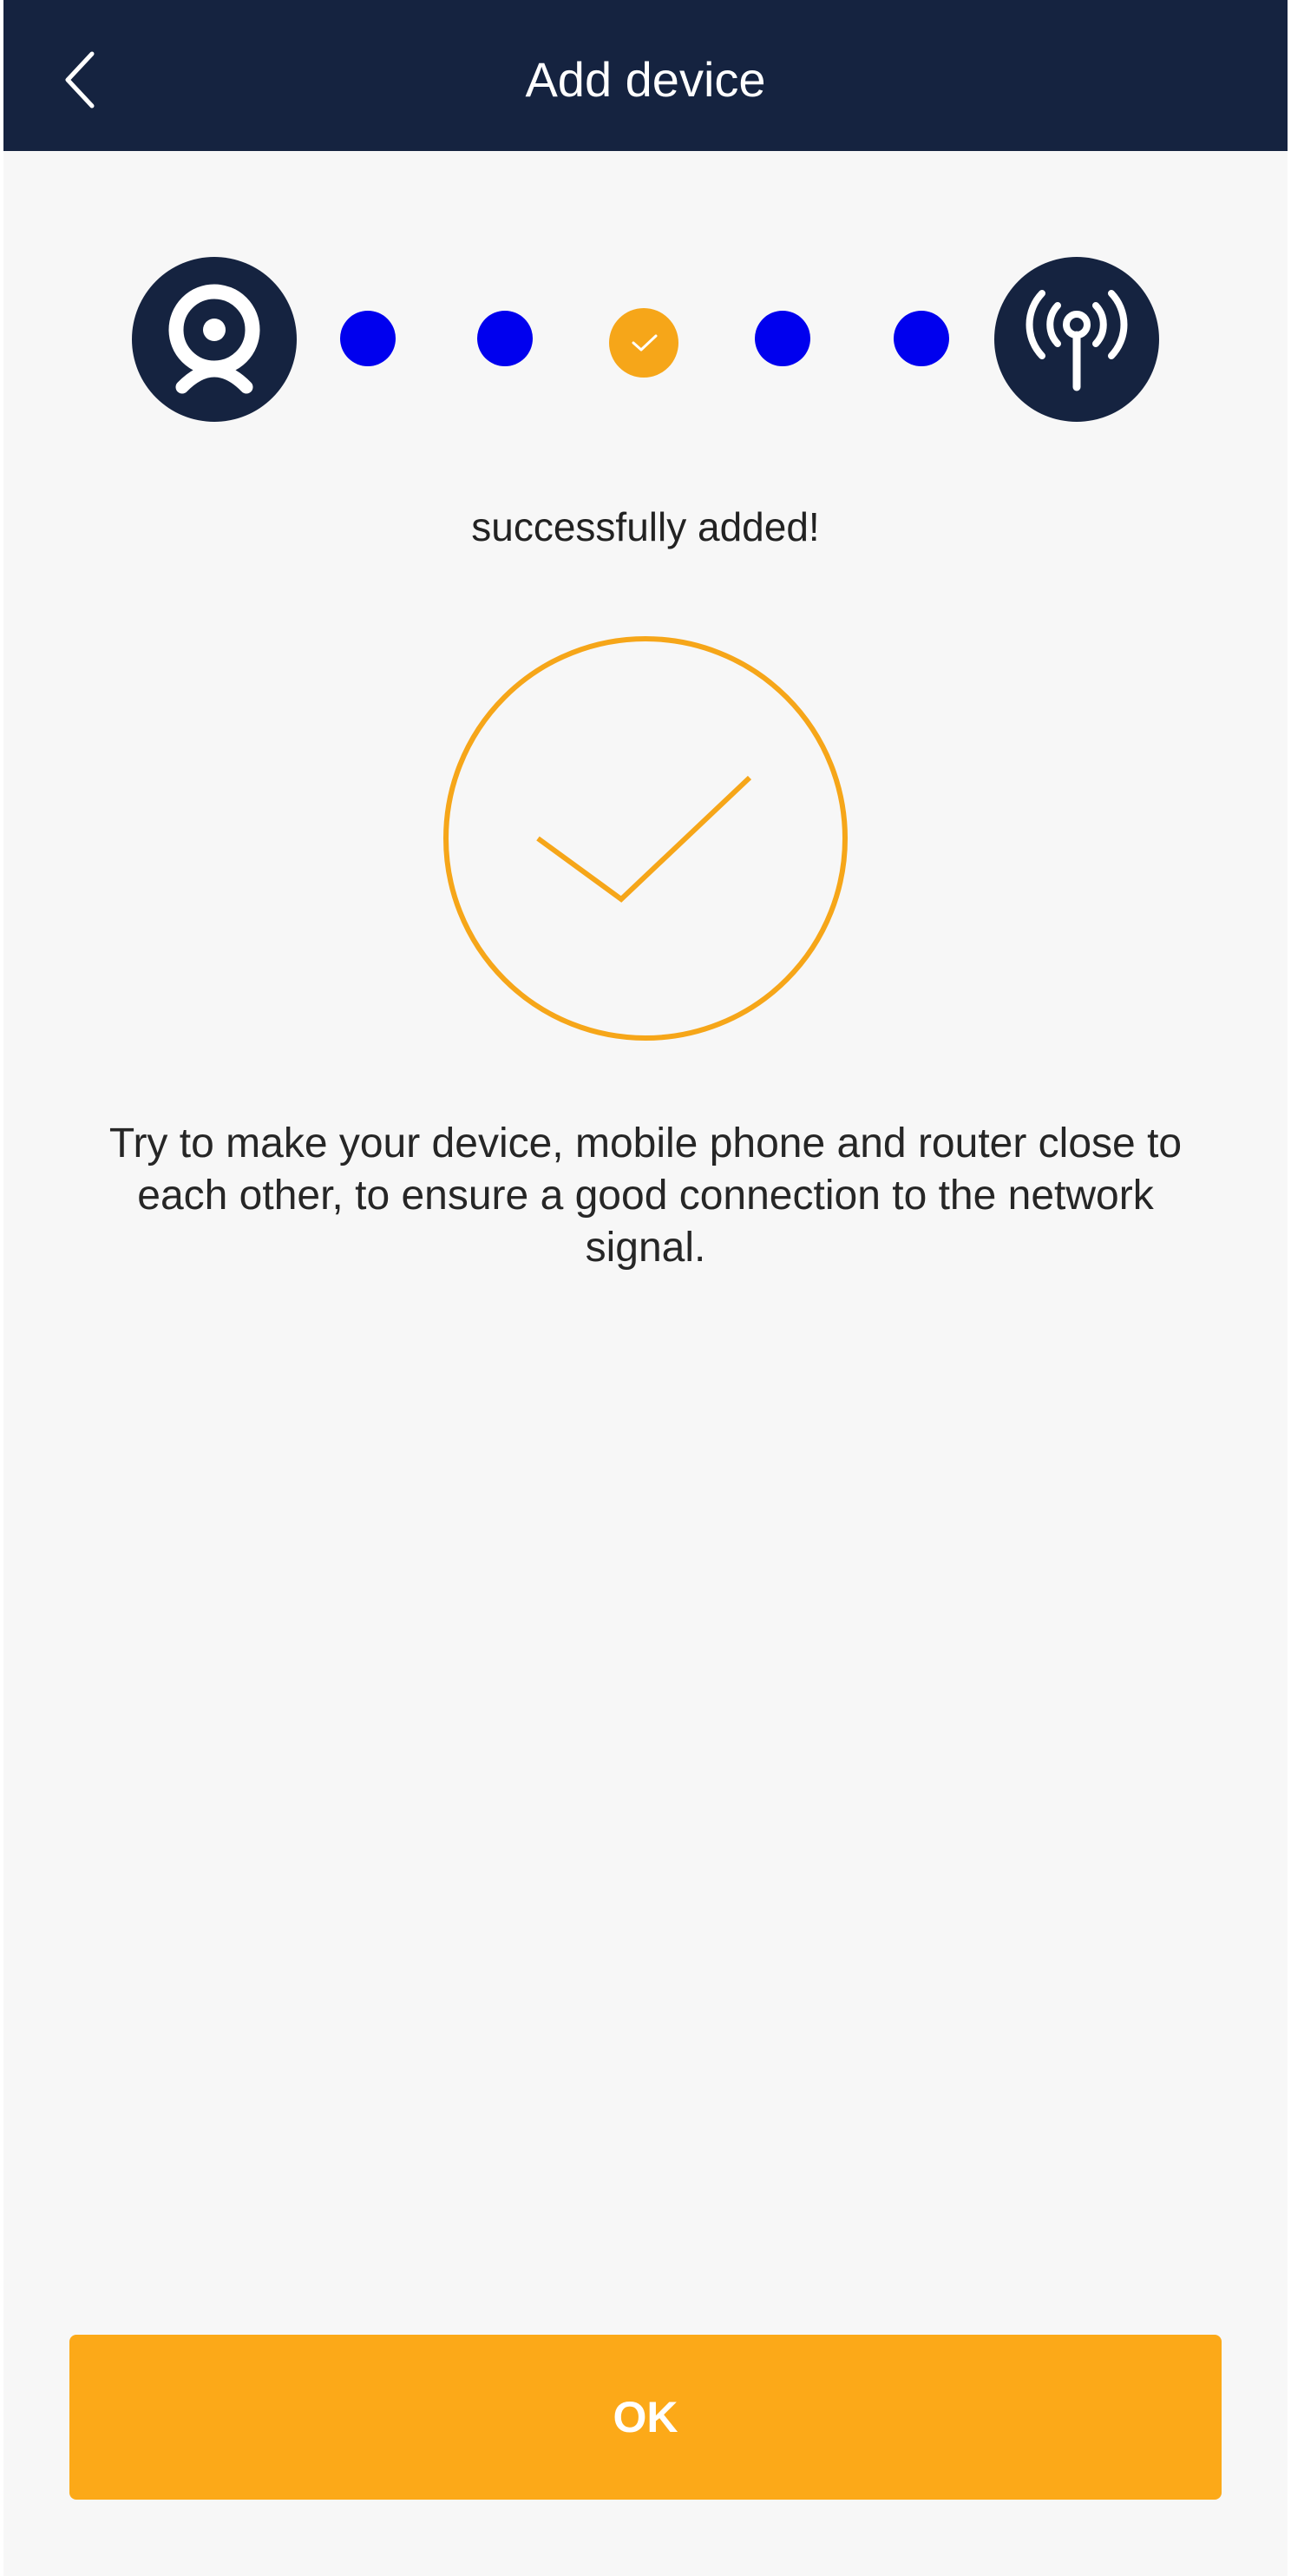 The width and height of the screenshot is (1291, 2576). I want to click on check-icon, so click(645, 343).